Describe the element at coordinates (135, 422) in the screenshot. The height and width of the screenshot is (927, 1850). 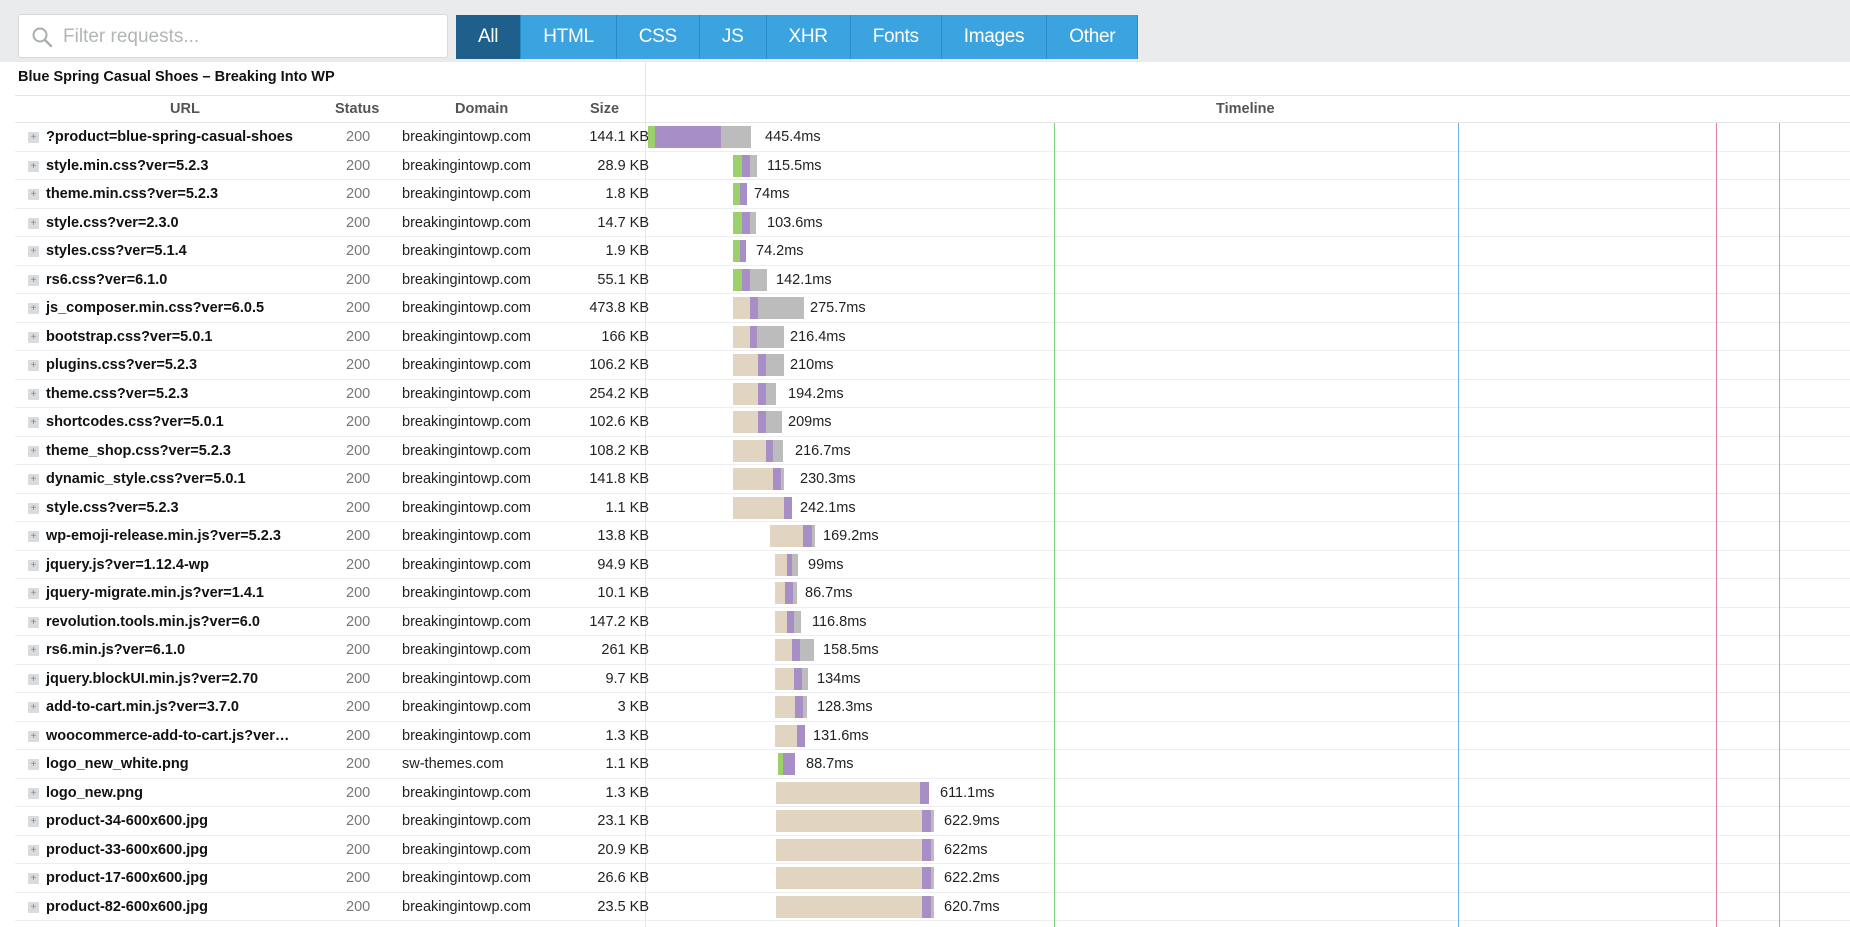
I see `request-url: shortcodes.css?ver=5.0.1` at that location.